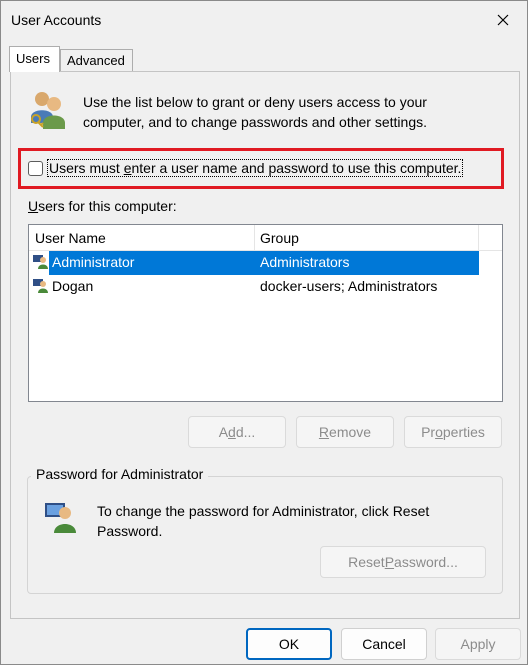 This screenshot has height=665, width=528. I want to click on window-title: User Accounts, so click(56, 20).